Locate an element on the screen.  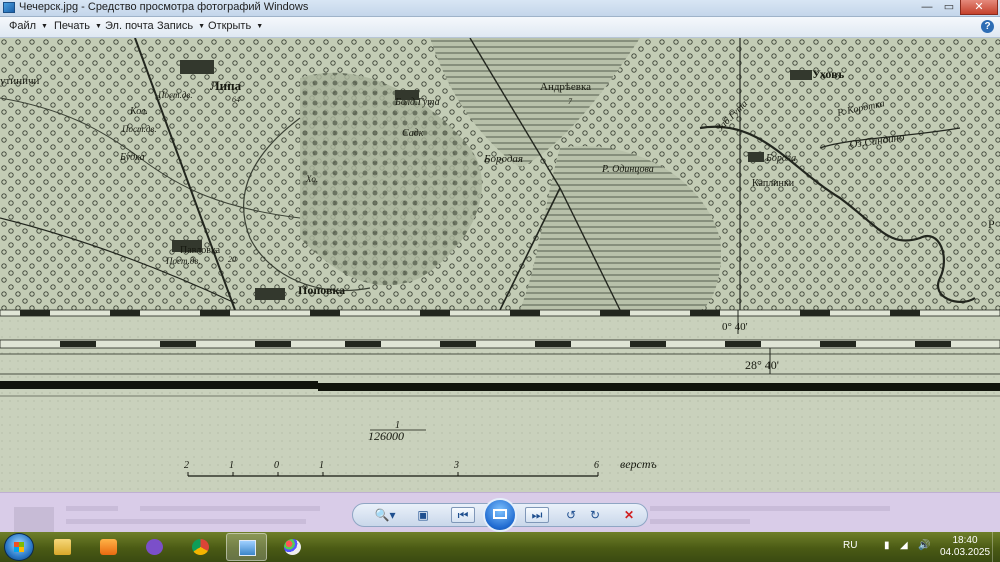
menu-email-label: Эл. почта is located at coordinates (129, 26).